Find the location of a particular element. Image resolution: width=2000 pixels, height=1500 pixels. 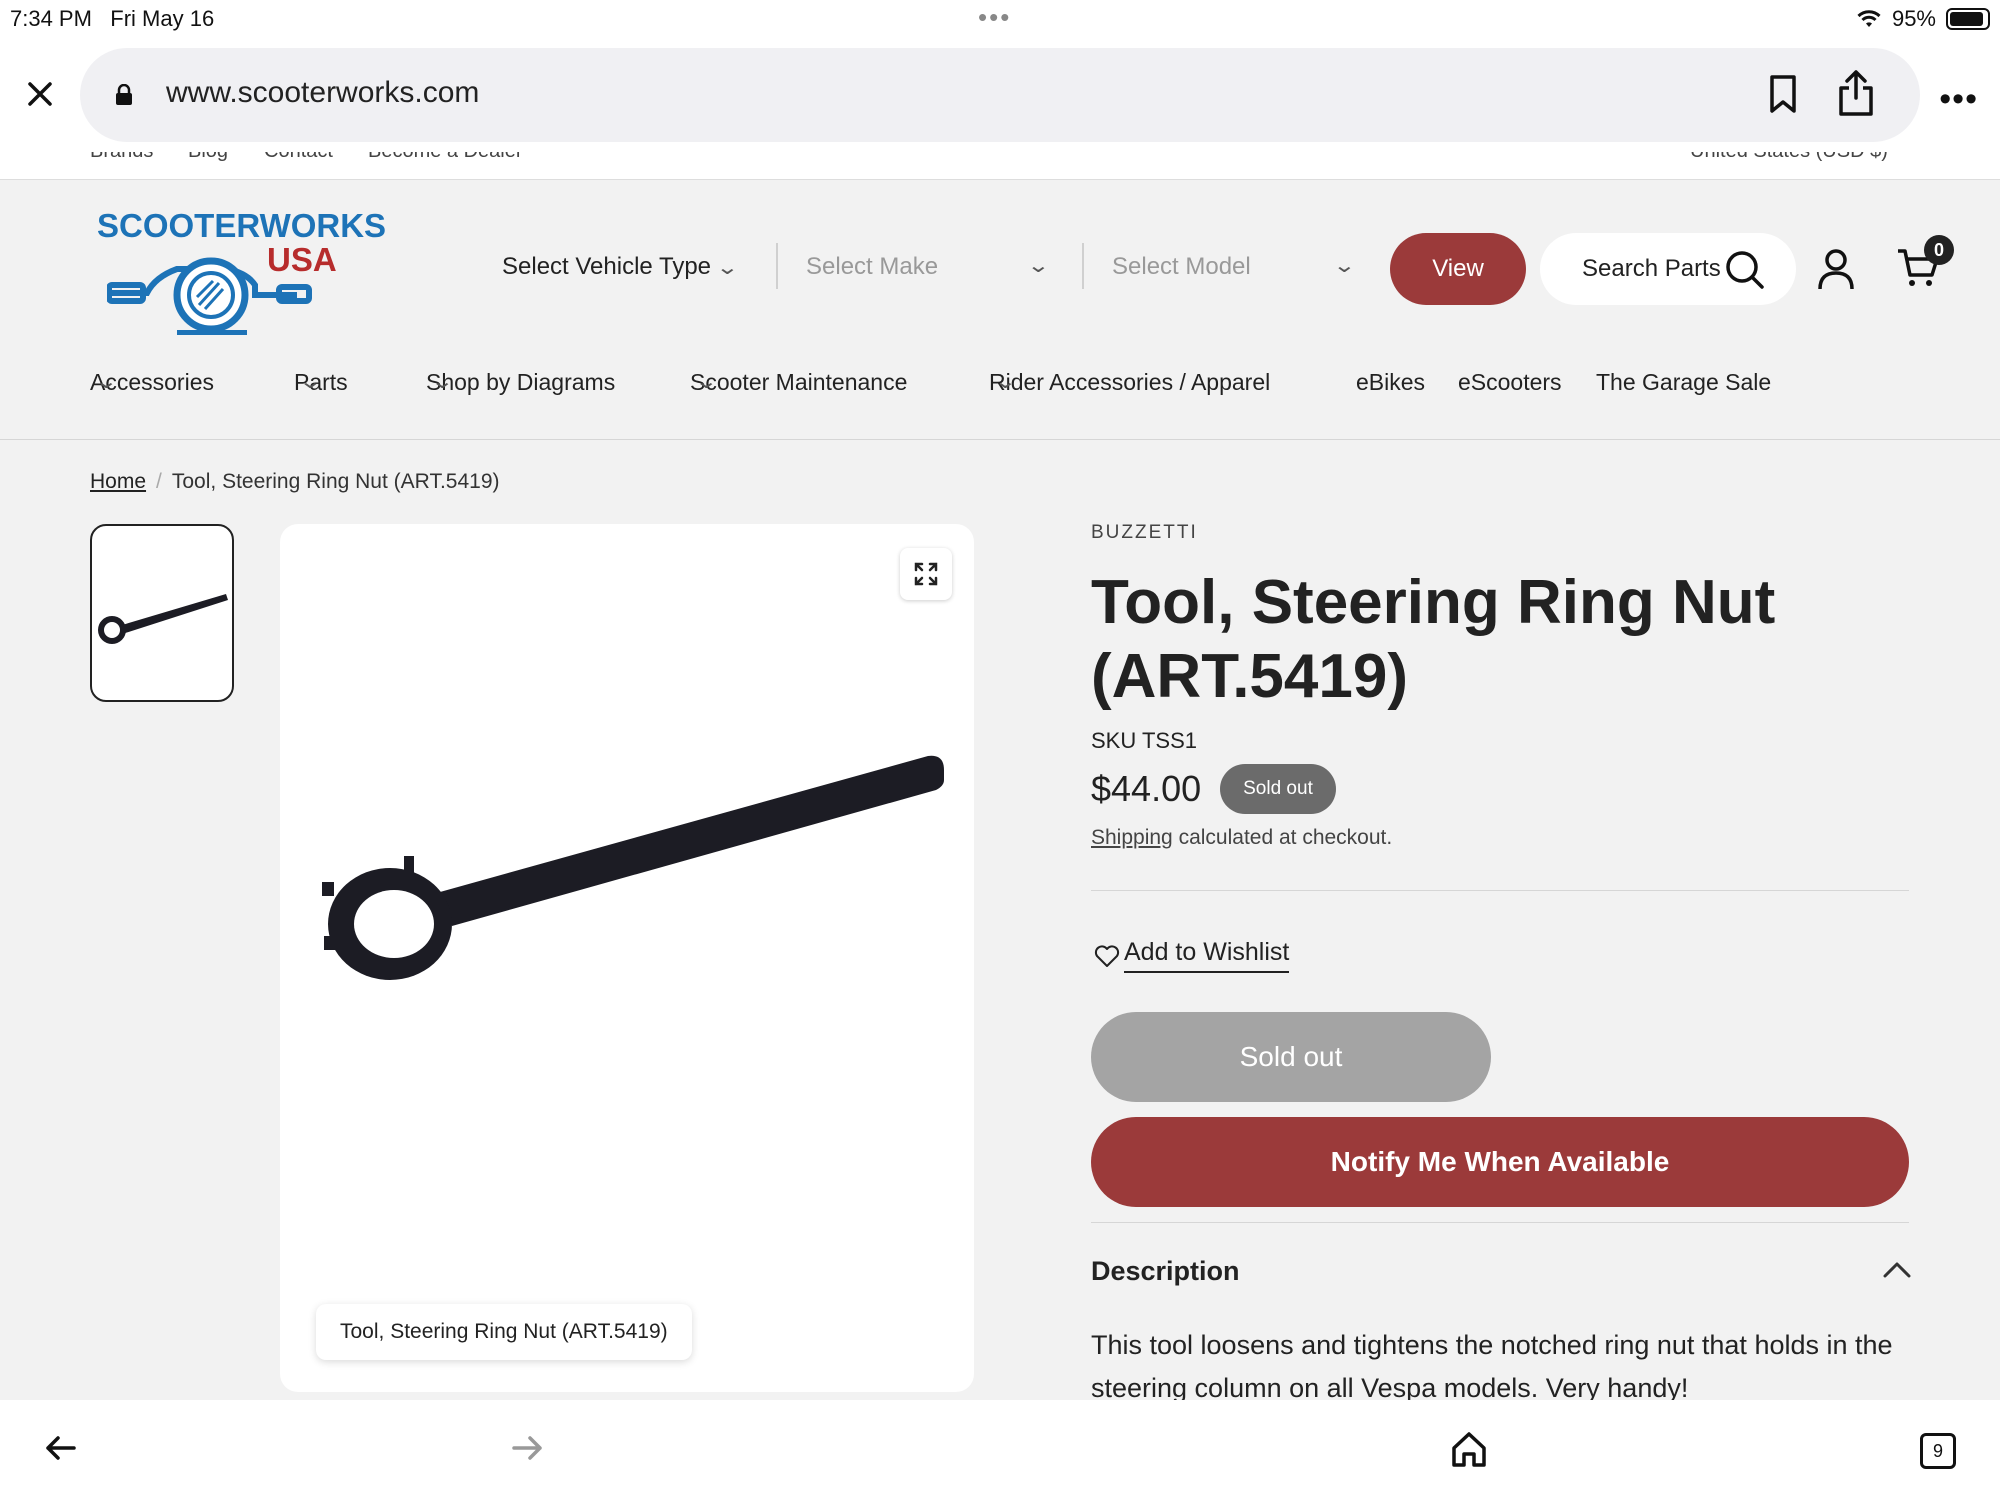

account-icon is located at coordinates (1836, 269).